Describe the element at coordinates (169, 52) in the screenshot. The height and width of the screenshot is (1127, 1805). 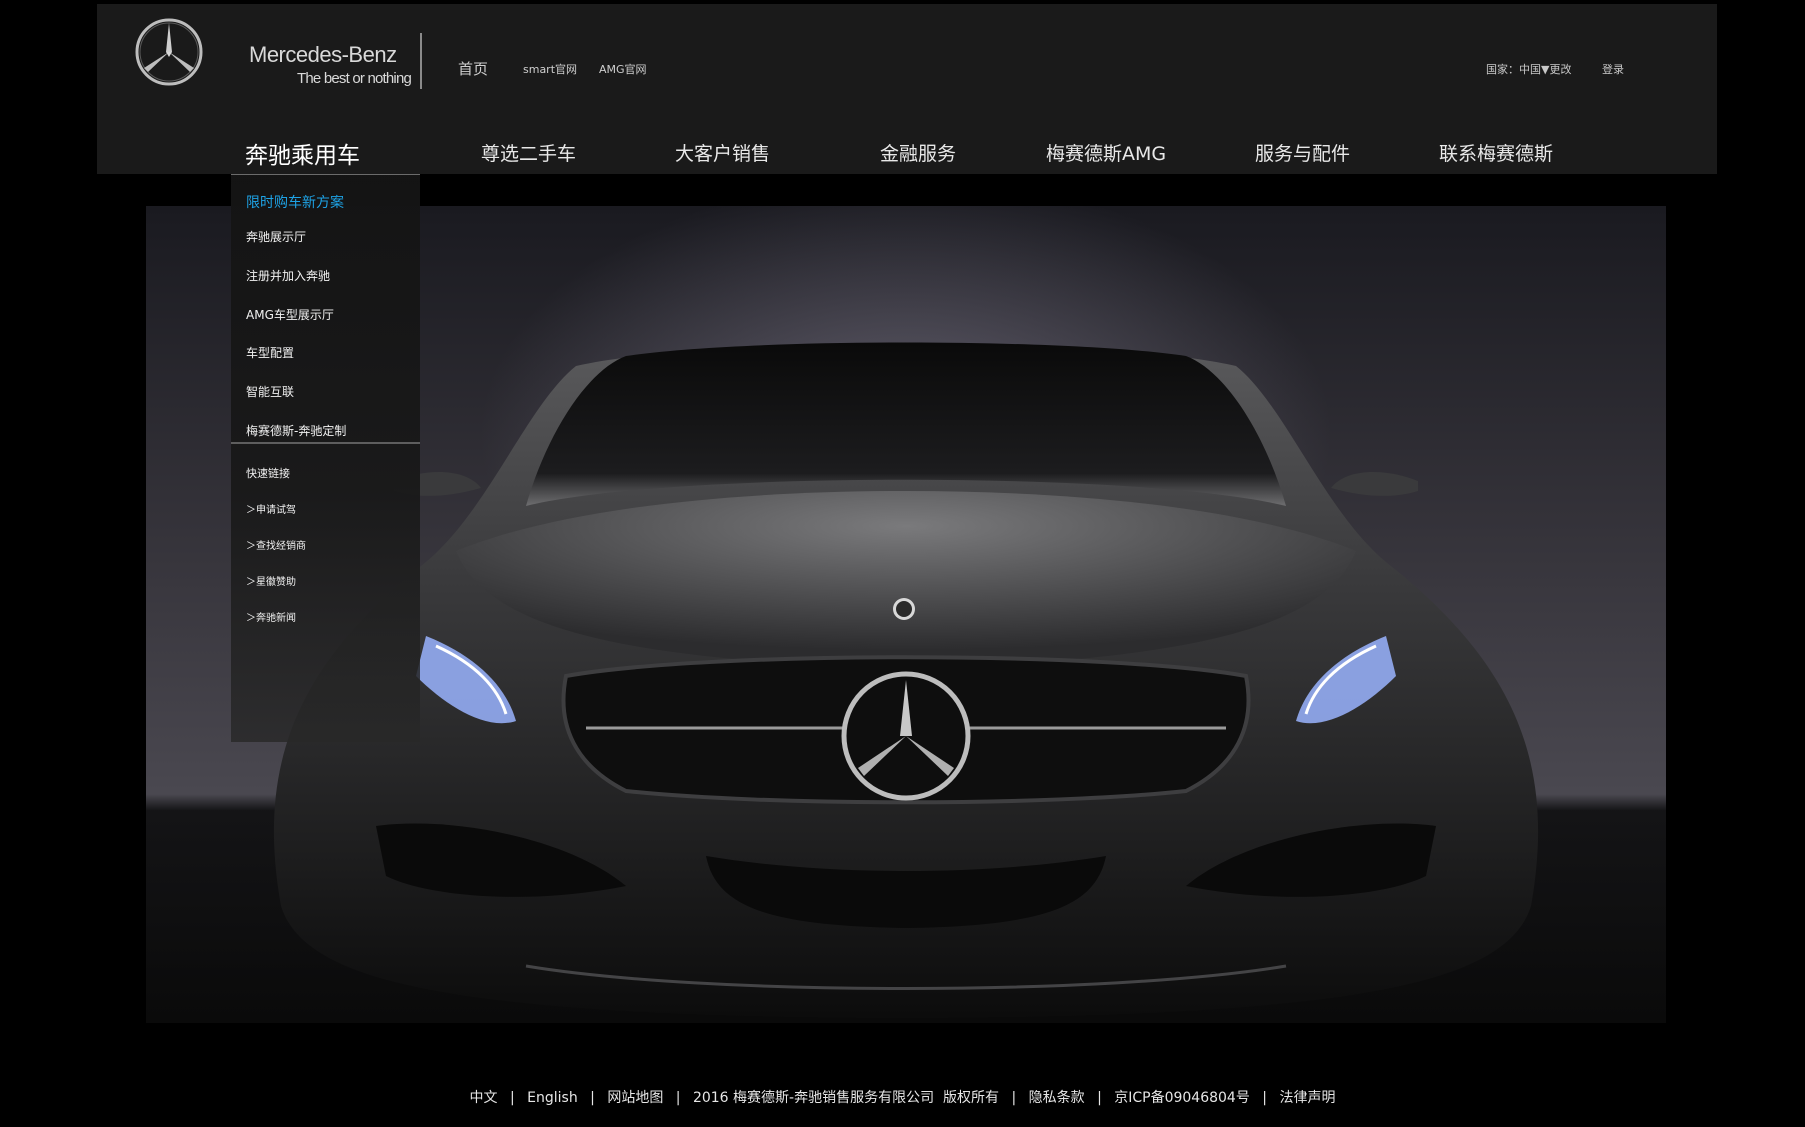
I see `mercedes-star-logo-icon` at that location.